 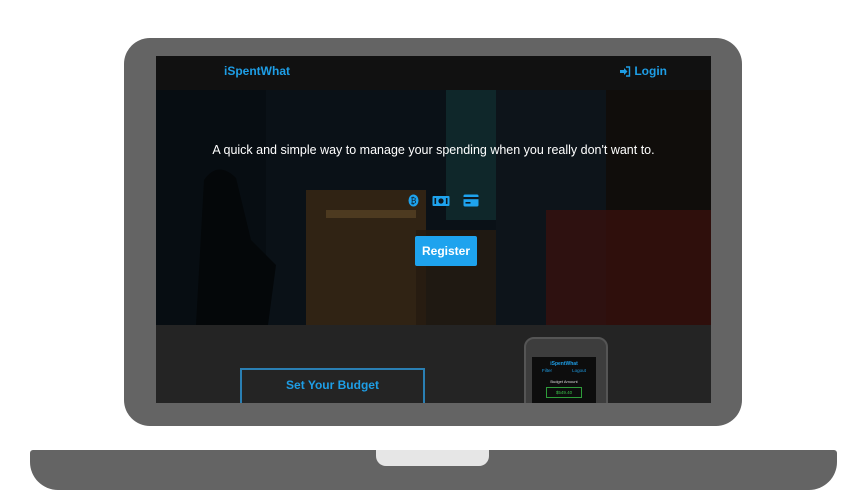 I want to click on laptop-notch, so click(x=432, y=458).